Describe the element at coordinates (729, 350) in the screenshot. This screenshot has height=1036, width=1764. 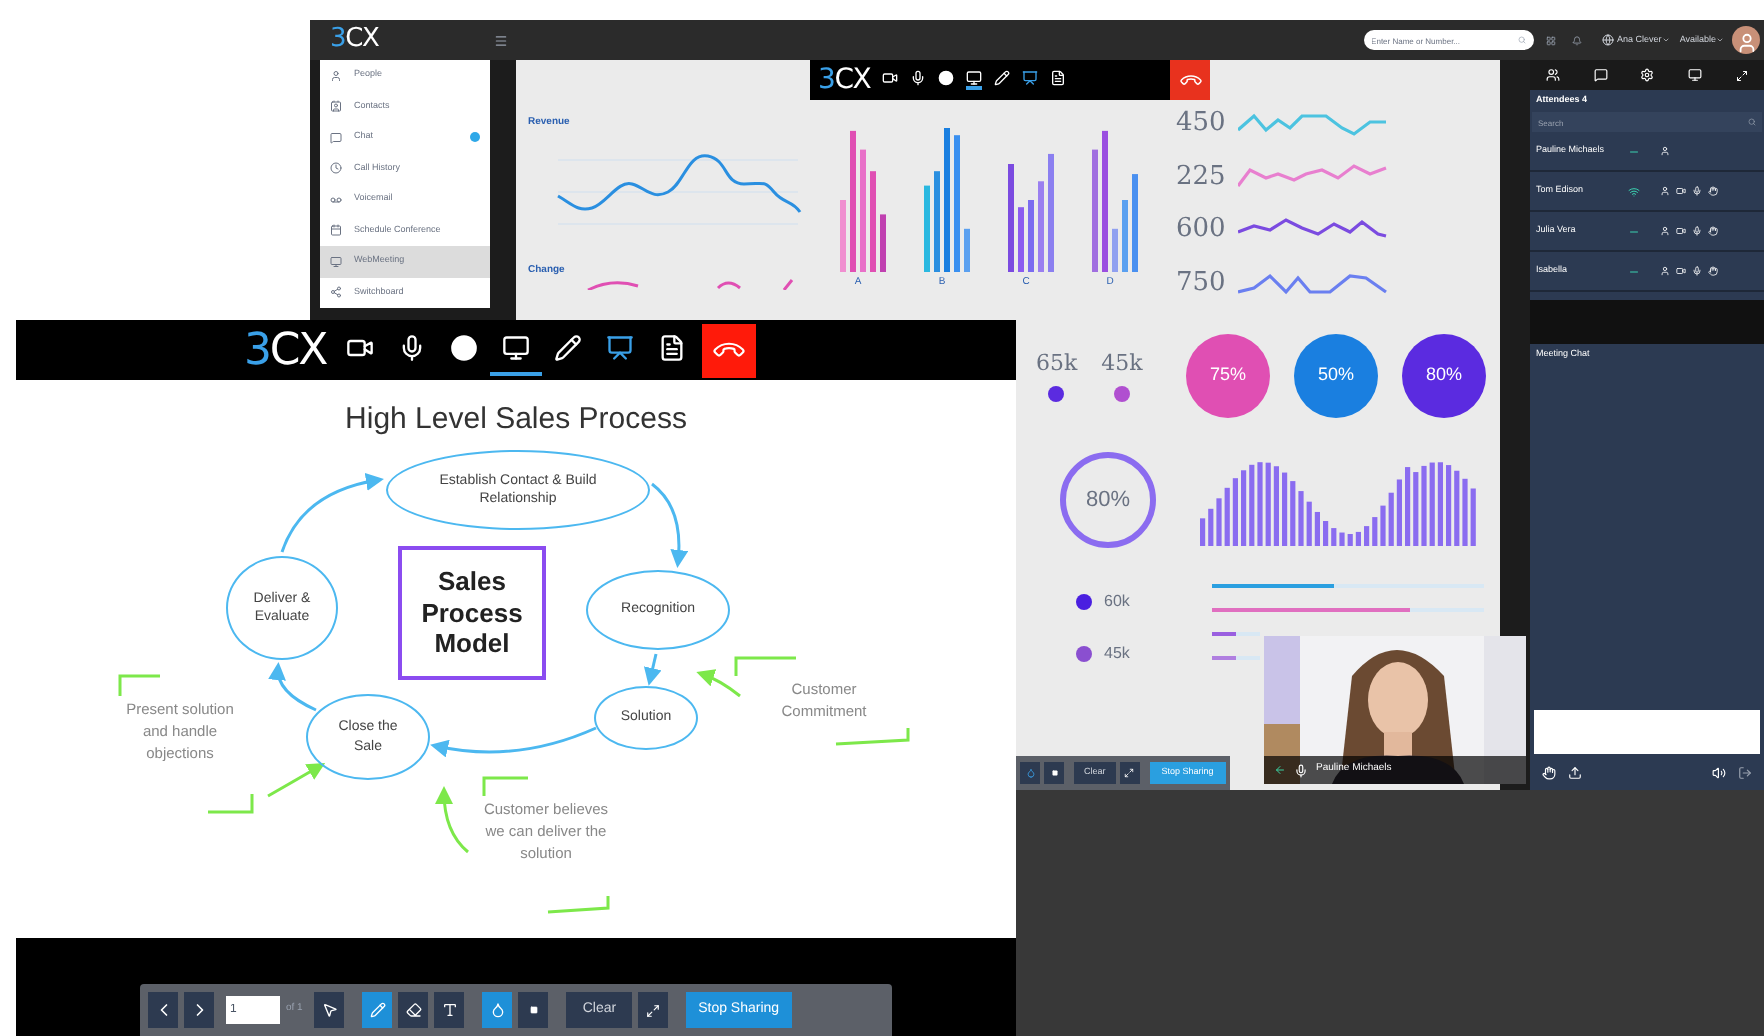
I see `hang-up-button` at that location.